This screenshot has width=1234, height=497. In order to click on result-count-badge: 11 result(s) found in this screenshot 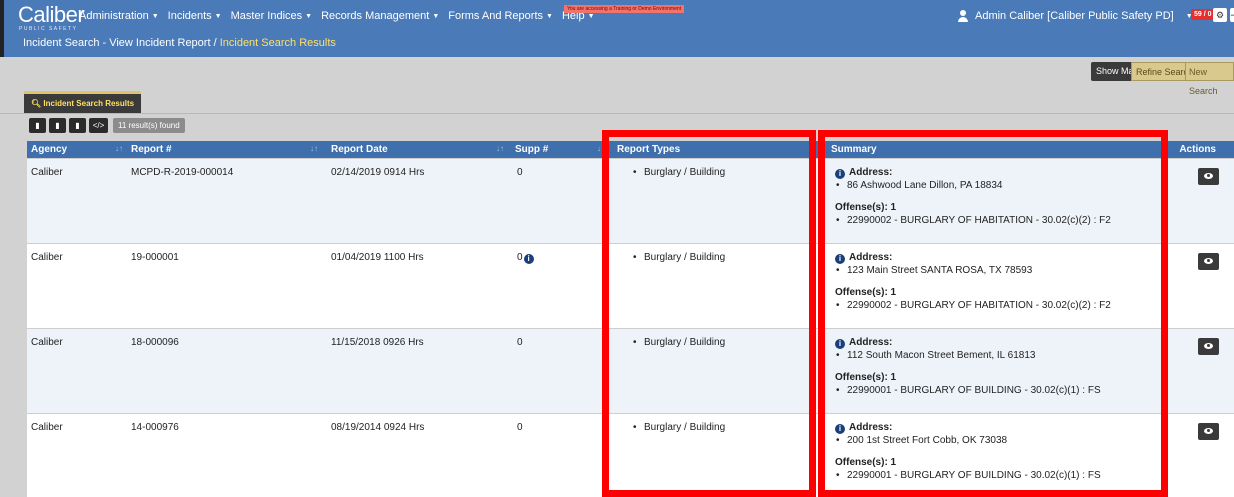, I will do `click(149, 125)`.